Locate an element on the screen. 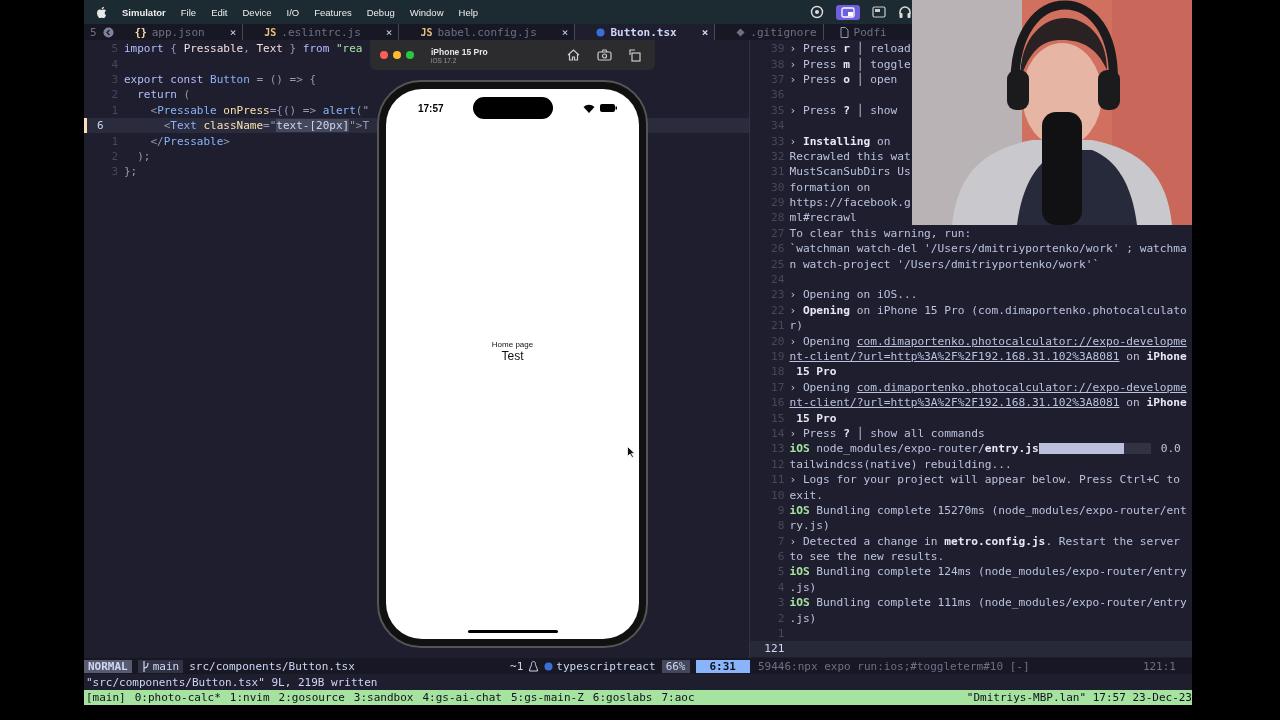  terminal-line: exit. is located at coordinates (806, 495).